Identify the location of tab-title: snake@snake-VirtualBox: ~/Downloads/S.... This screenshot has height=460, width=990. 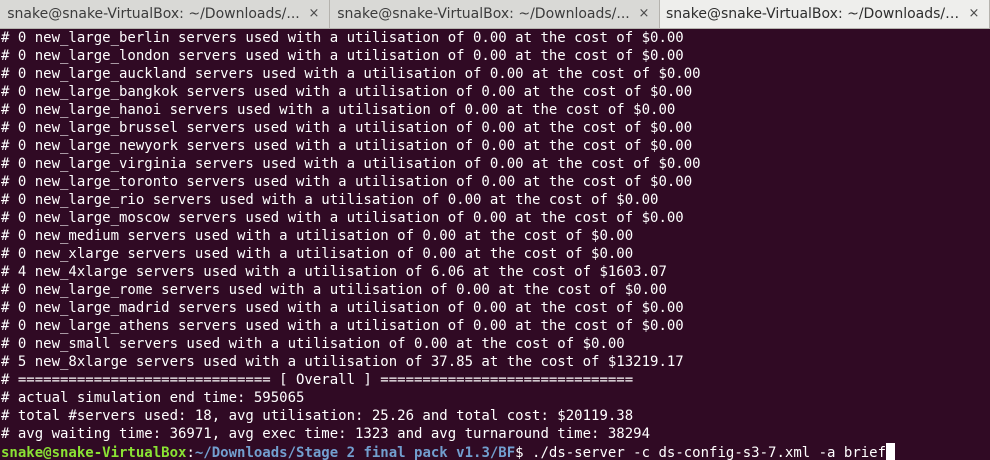
(813, 14).